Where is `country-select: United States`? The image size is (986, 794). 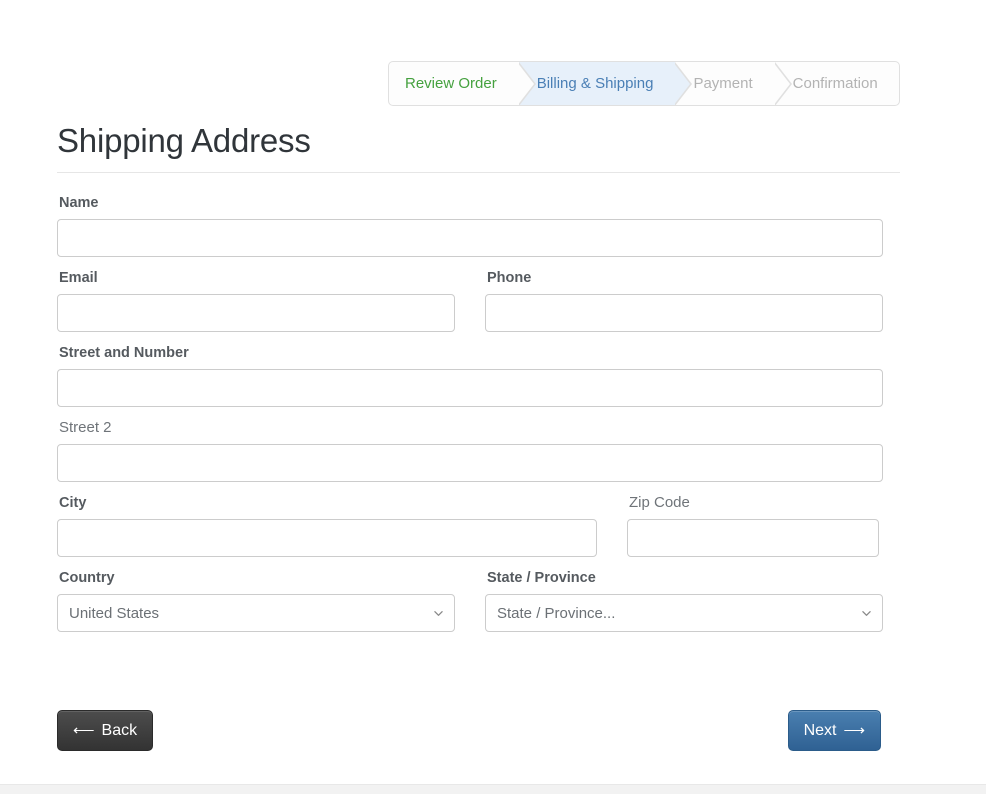
country-select: United States is located at coordinates (256, 613).